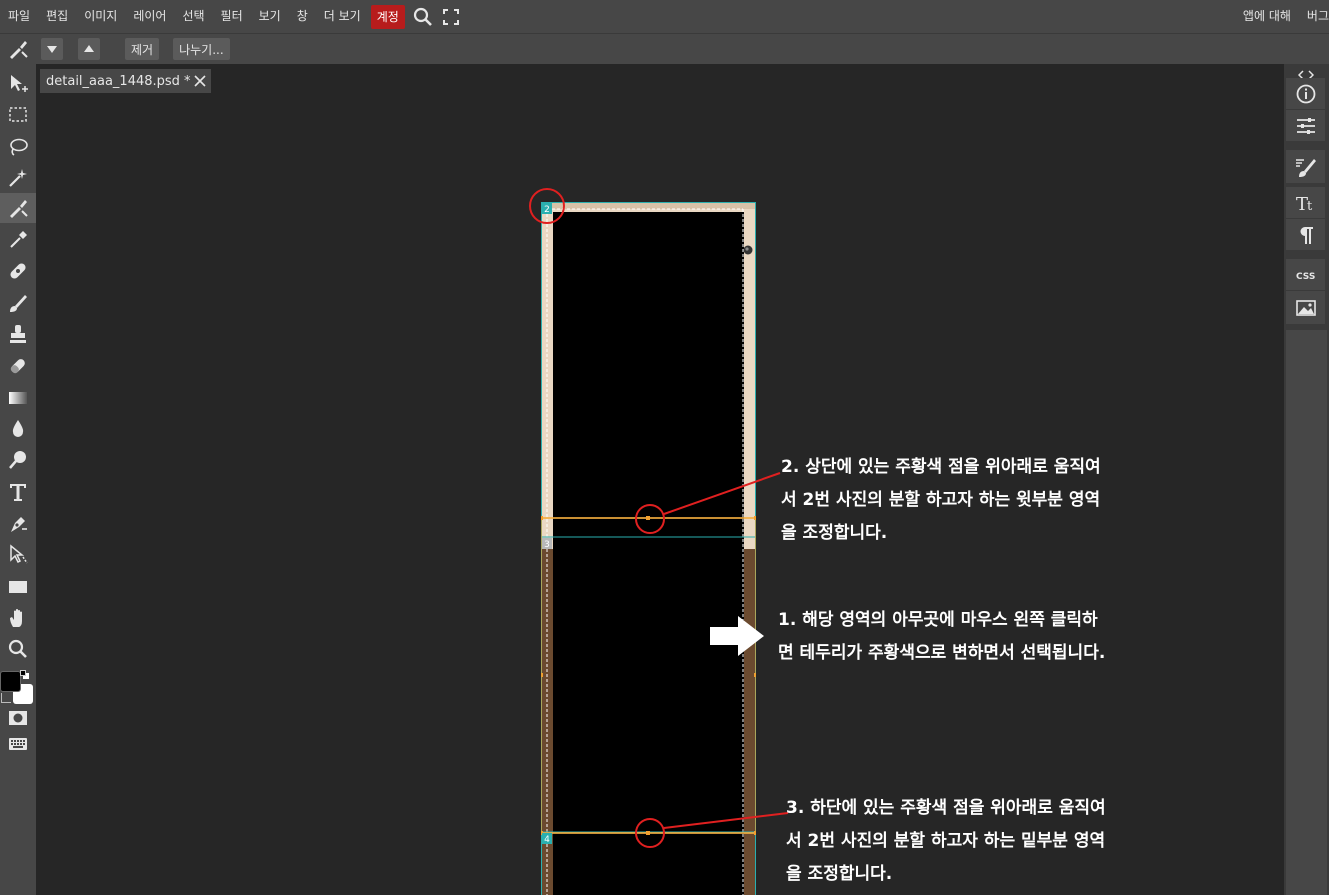 The height and width of the screenshot is (895, 1329). Describe the element at coordinates (18, 587) in the screenshot. I see `shape-icon` at that location.